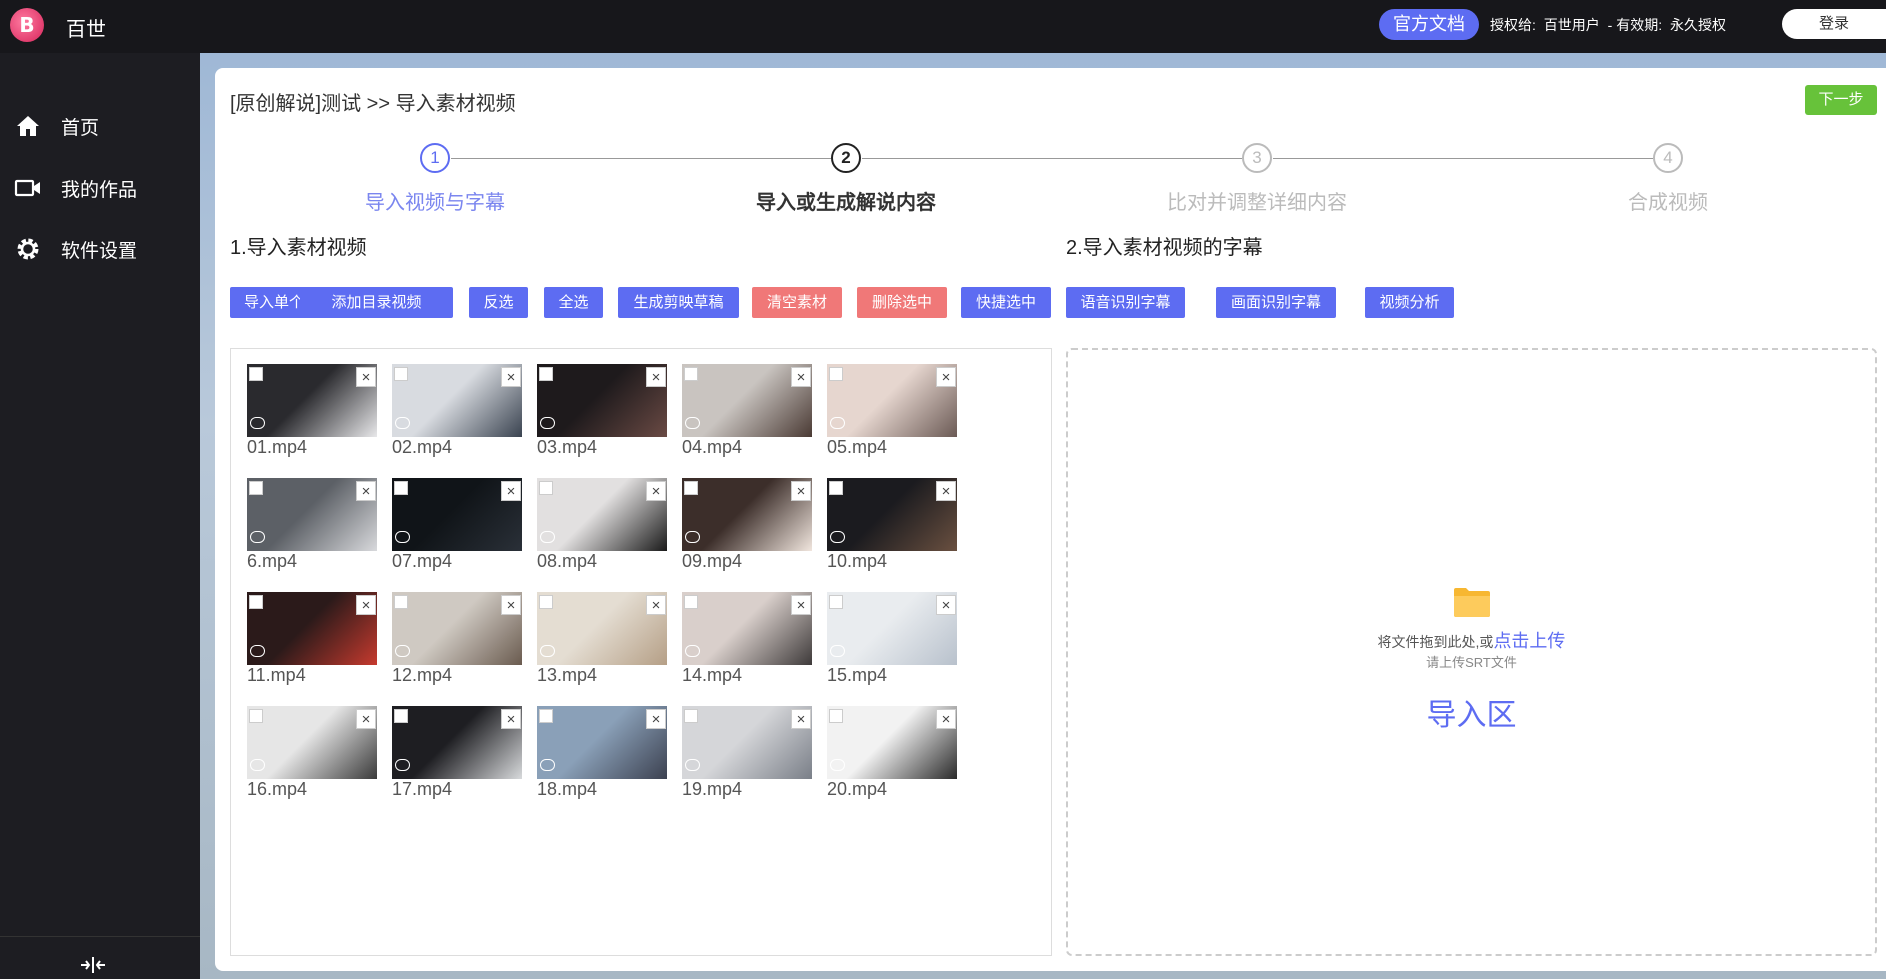  What do you see at coordinates (678, 302) in the screenshot?
I see `generate-draft-button: 生成剪映草稿` at bounding box center [678, 302].